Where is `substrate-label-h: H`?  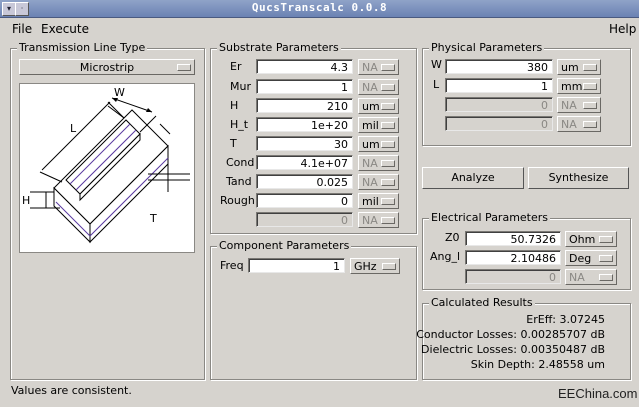 substrate-label-h: H is located at coordinates (234, 105).